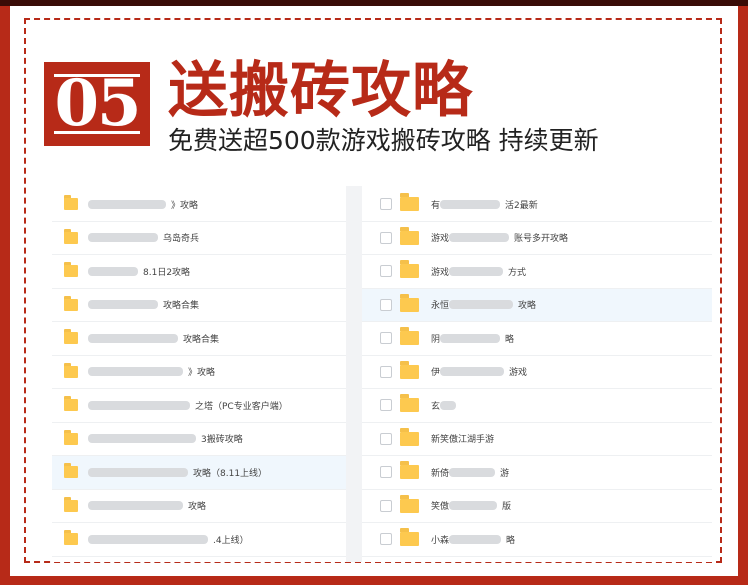 This screenshot has height=585, width=748. Describe the element at coordinates (505, 473) in the screenshot. I see `file-name: 游` at that location.